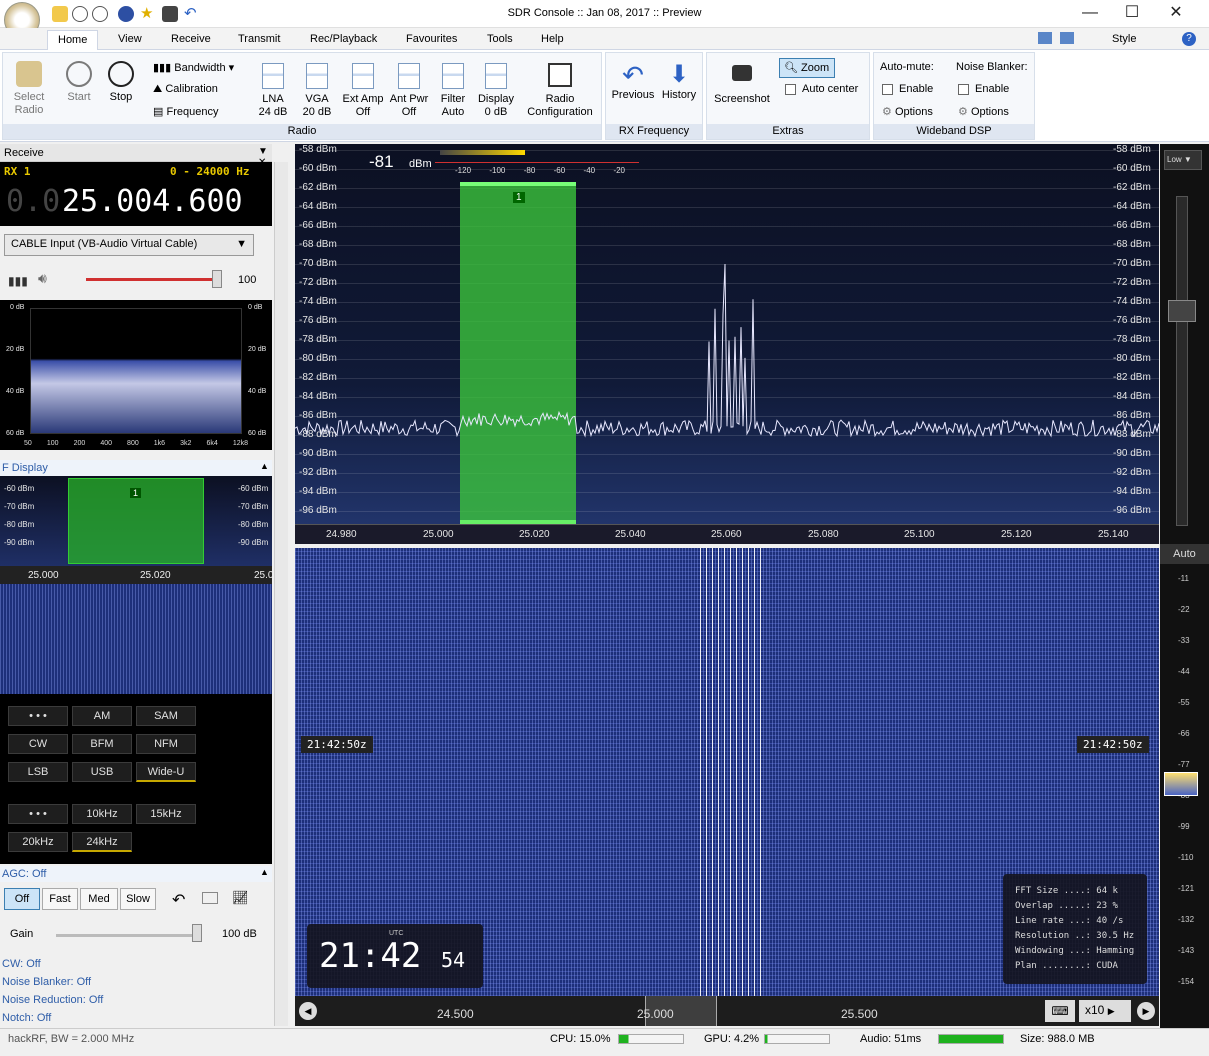 This screenshot has width=1209, height=1056. I want to click on display-icon, so click(496, 76).